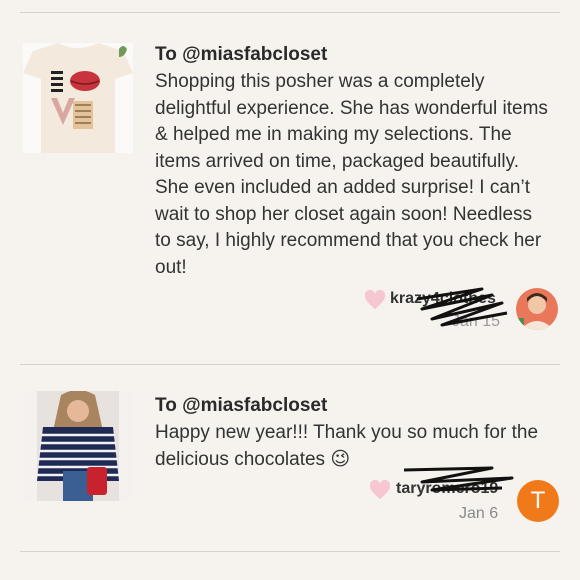 This screenshot has width=580, height=580. I want to click on user-photo-avatar, so click(537, 309).